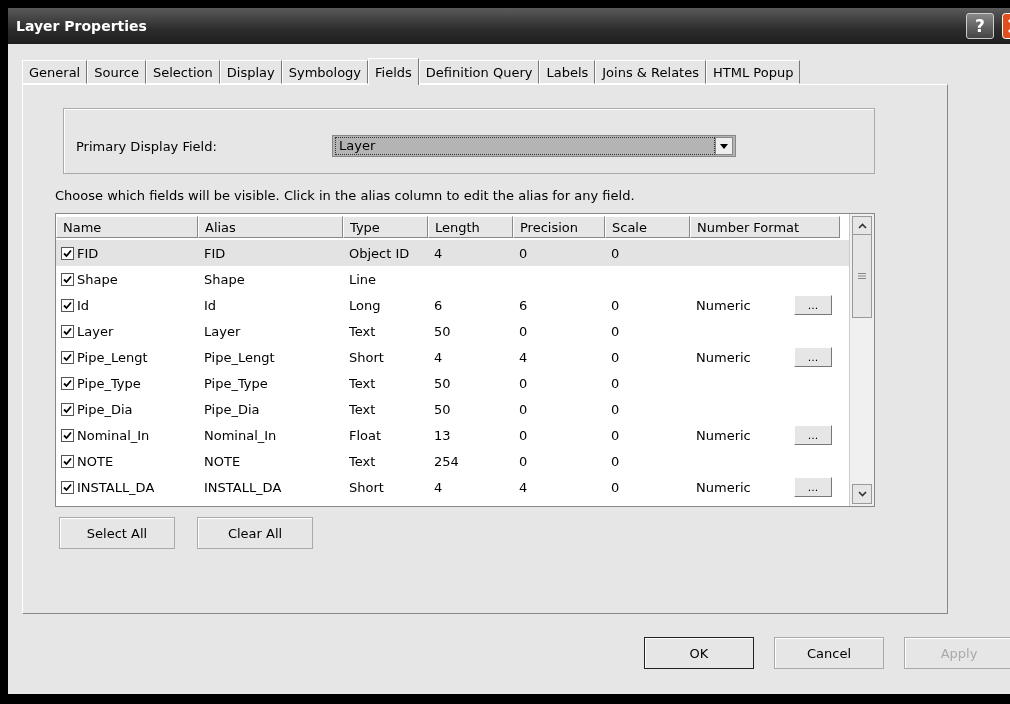 The height and width of the screenshot is (704, 1010). I want to click on table-cell-text: 13, so click(442, 435).